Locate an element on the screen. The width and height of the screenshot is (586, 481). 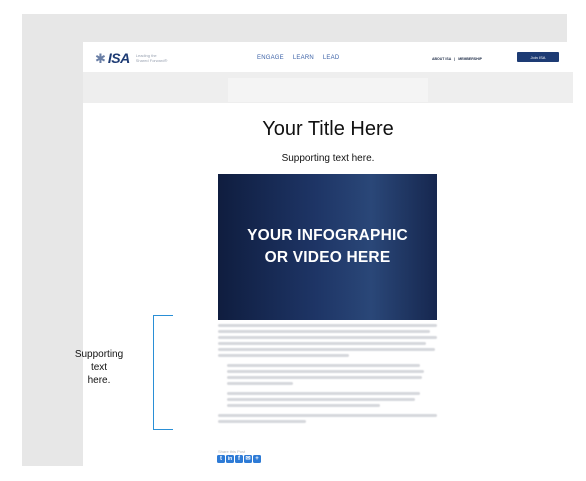
nav-item-membership: MEMBERSHIP is located at coordinates (470, 59).